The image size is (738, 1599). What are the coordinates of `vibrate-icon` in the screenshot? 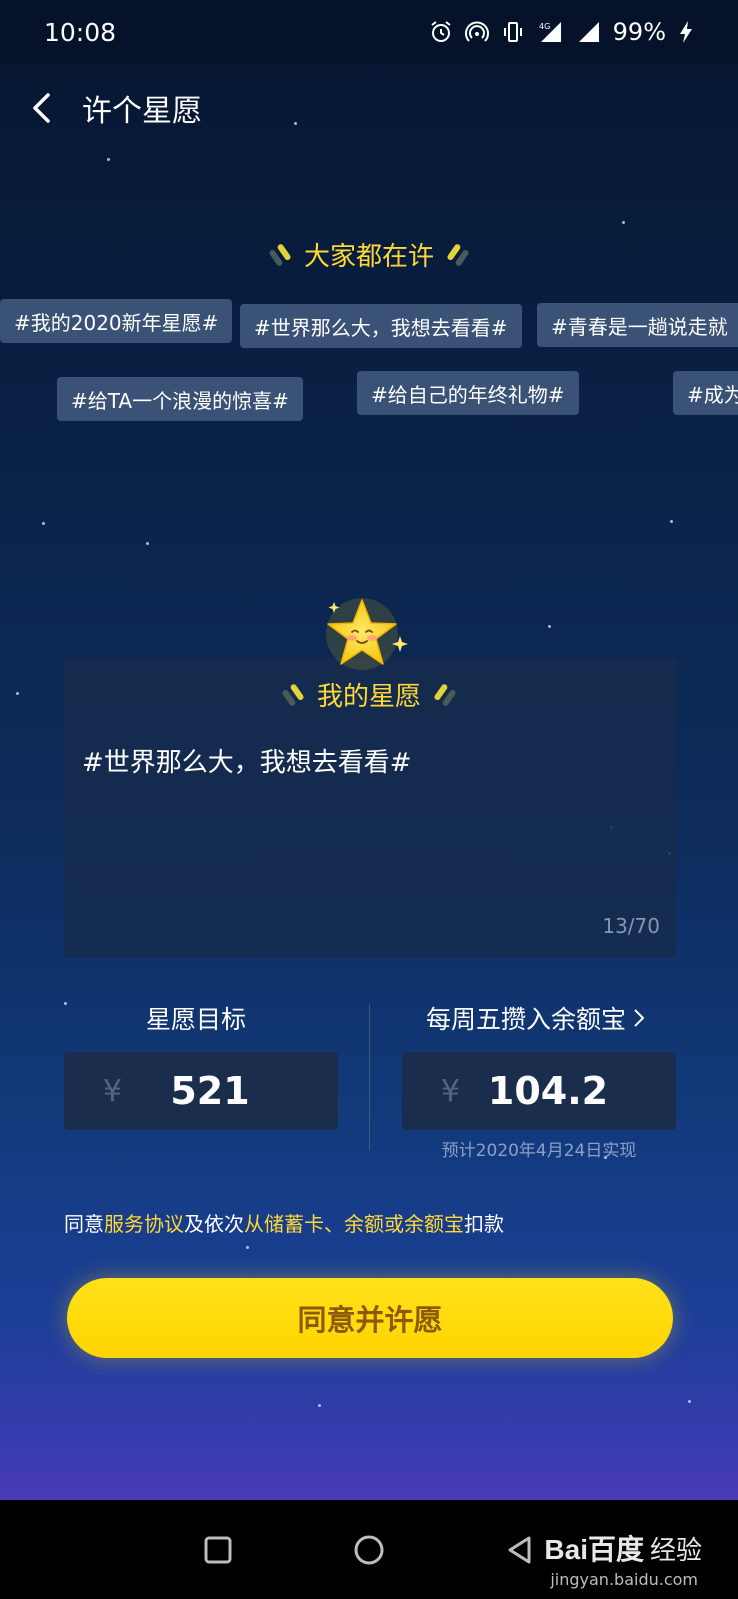 It's located at (513, 32).